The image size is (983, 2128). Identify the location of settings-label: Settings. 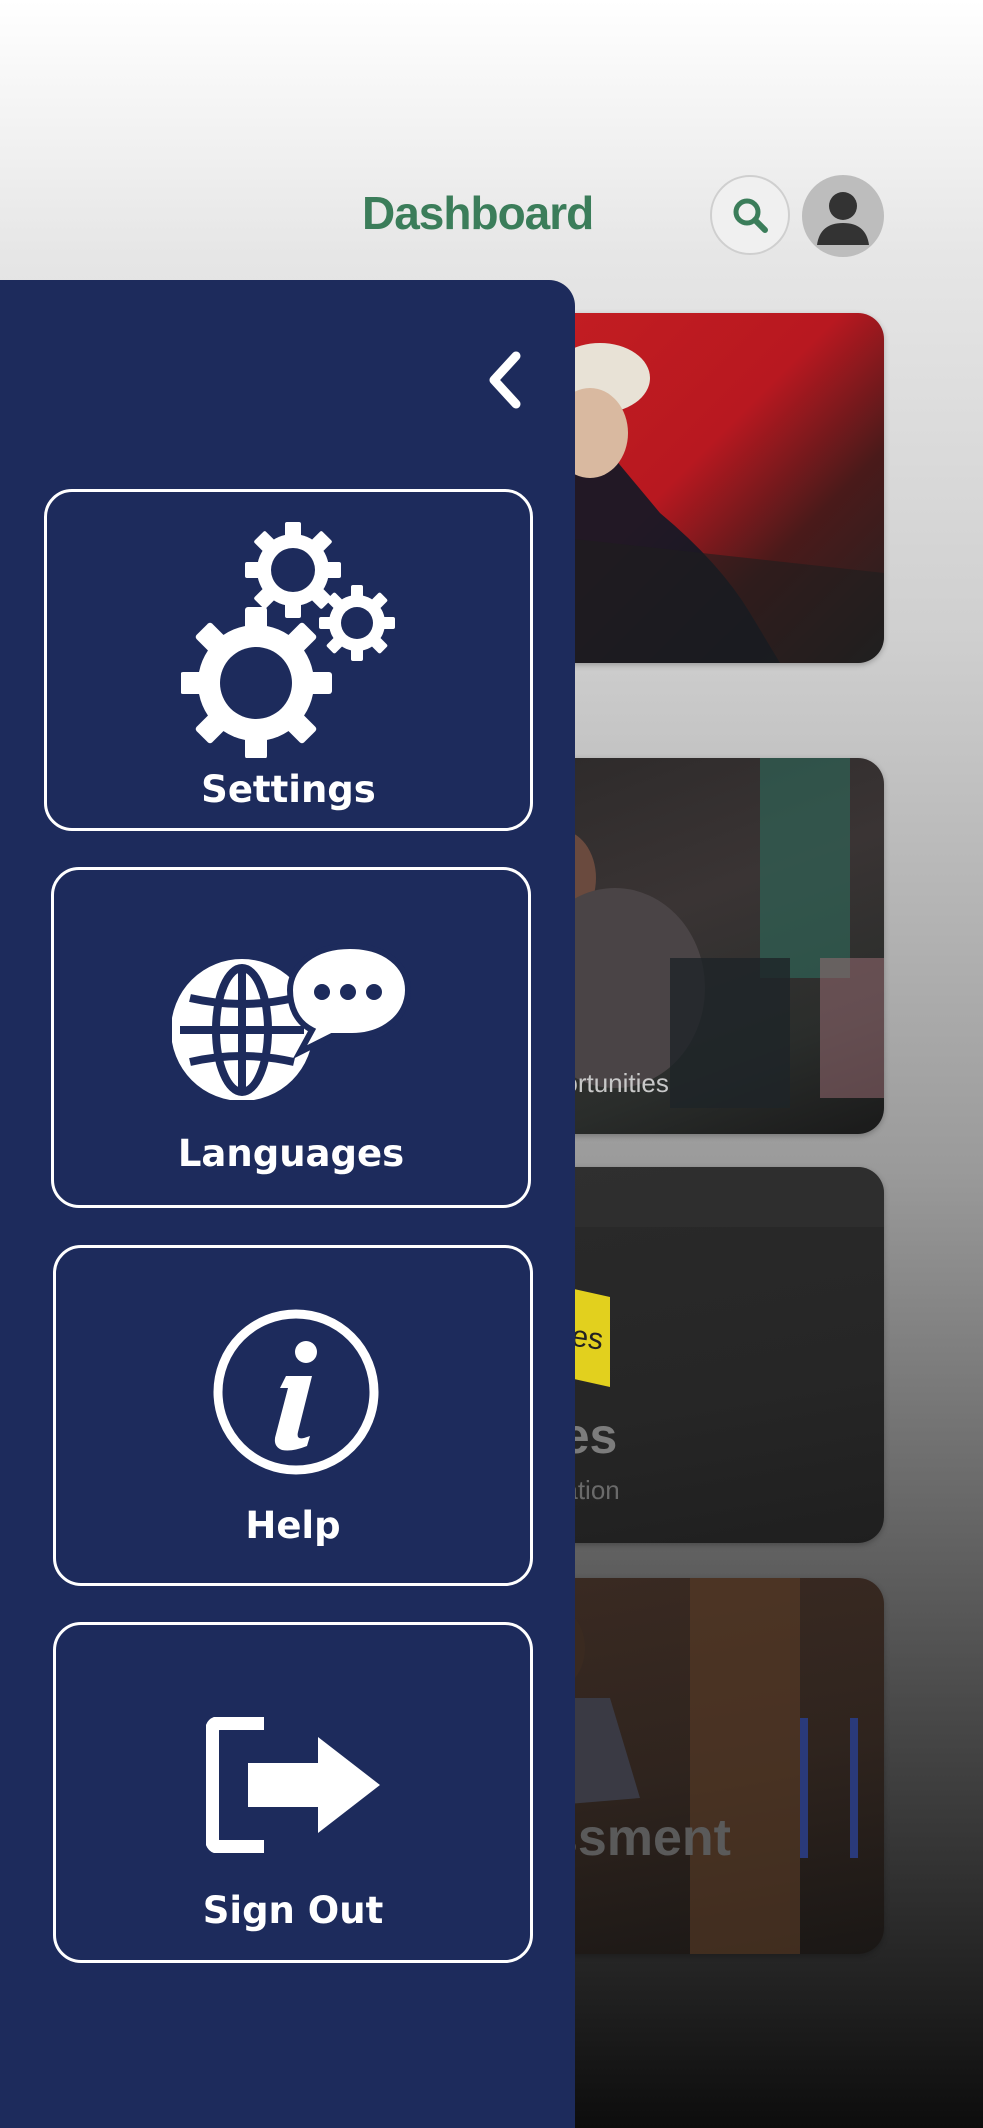
(288, 789).